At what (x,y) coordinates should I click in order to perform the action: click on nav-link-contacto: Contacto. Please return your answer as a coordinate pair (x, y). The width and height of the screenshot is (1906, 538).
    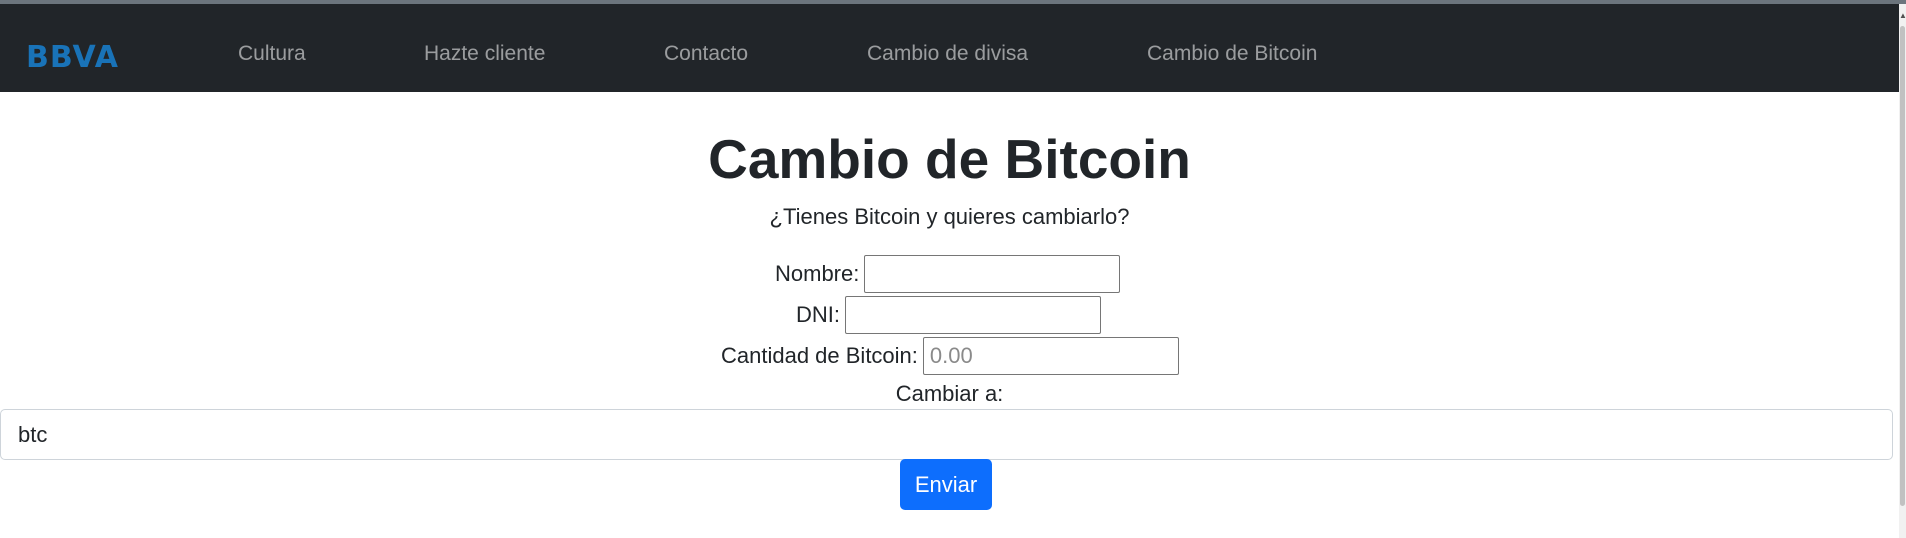
    Looking at the image, I should click on (706, 54).